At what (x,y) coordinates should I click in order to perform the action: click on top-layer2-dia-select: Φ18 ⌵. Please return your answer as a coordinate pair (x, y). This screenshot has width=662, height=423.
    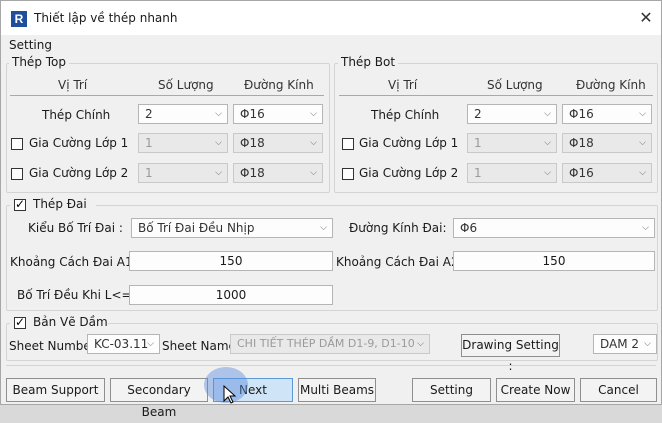
    Looking at the image, I should click on (278, 173).